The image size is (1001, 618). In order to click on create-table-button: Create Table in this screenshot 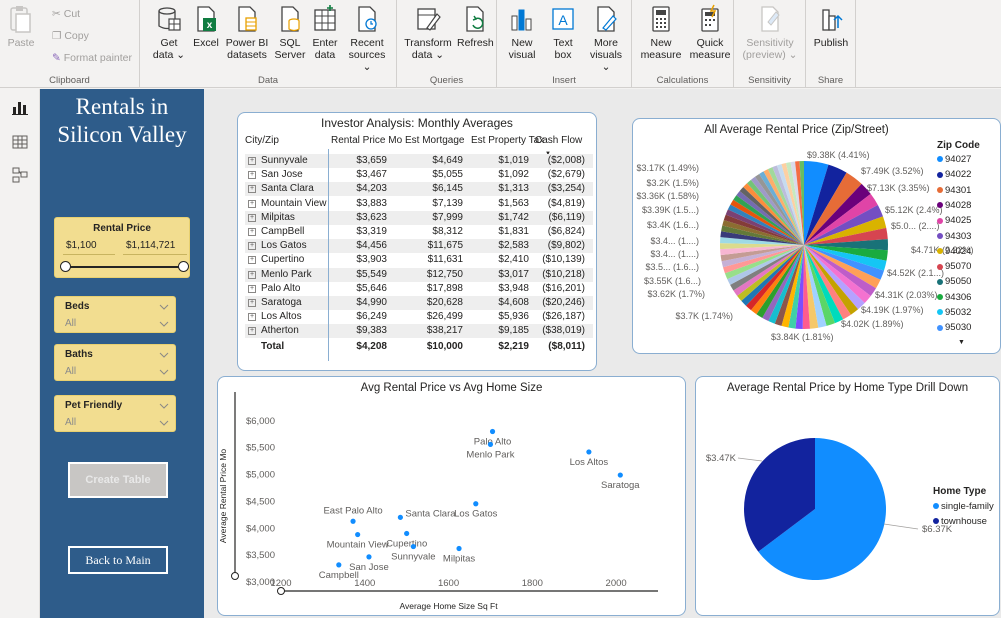, I will do `click(118, 480)`.